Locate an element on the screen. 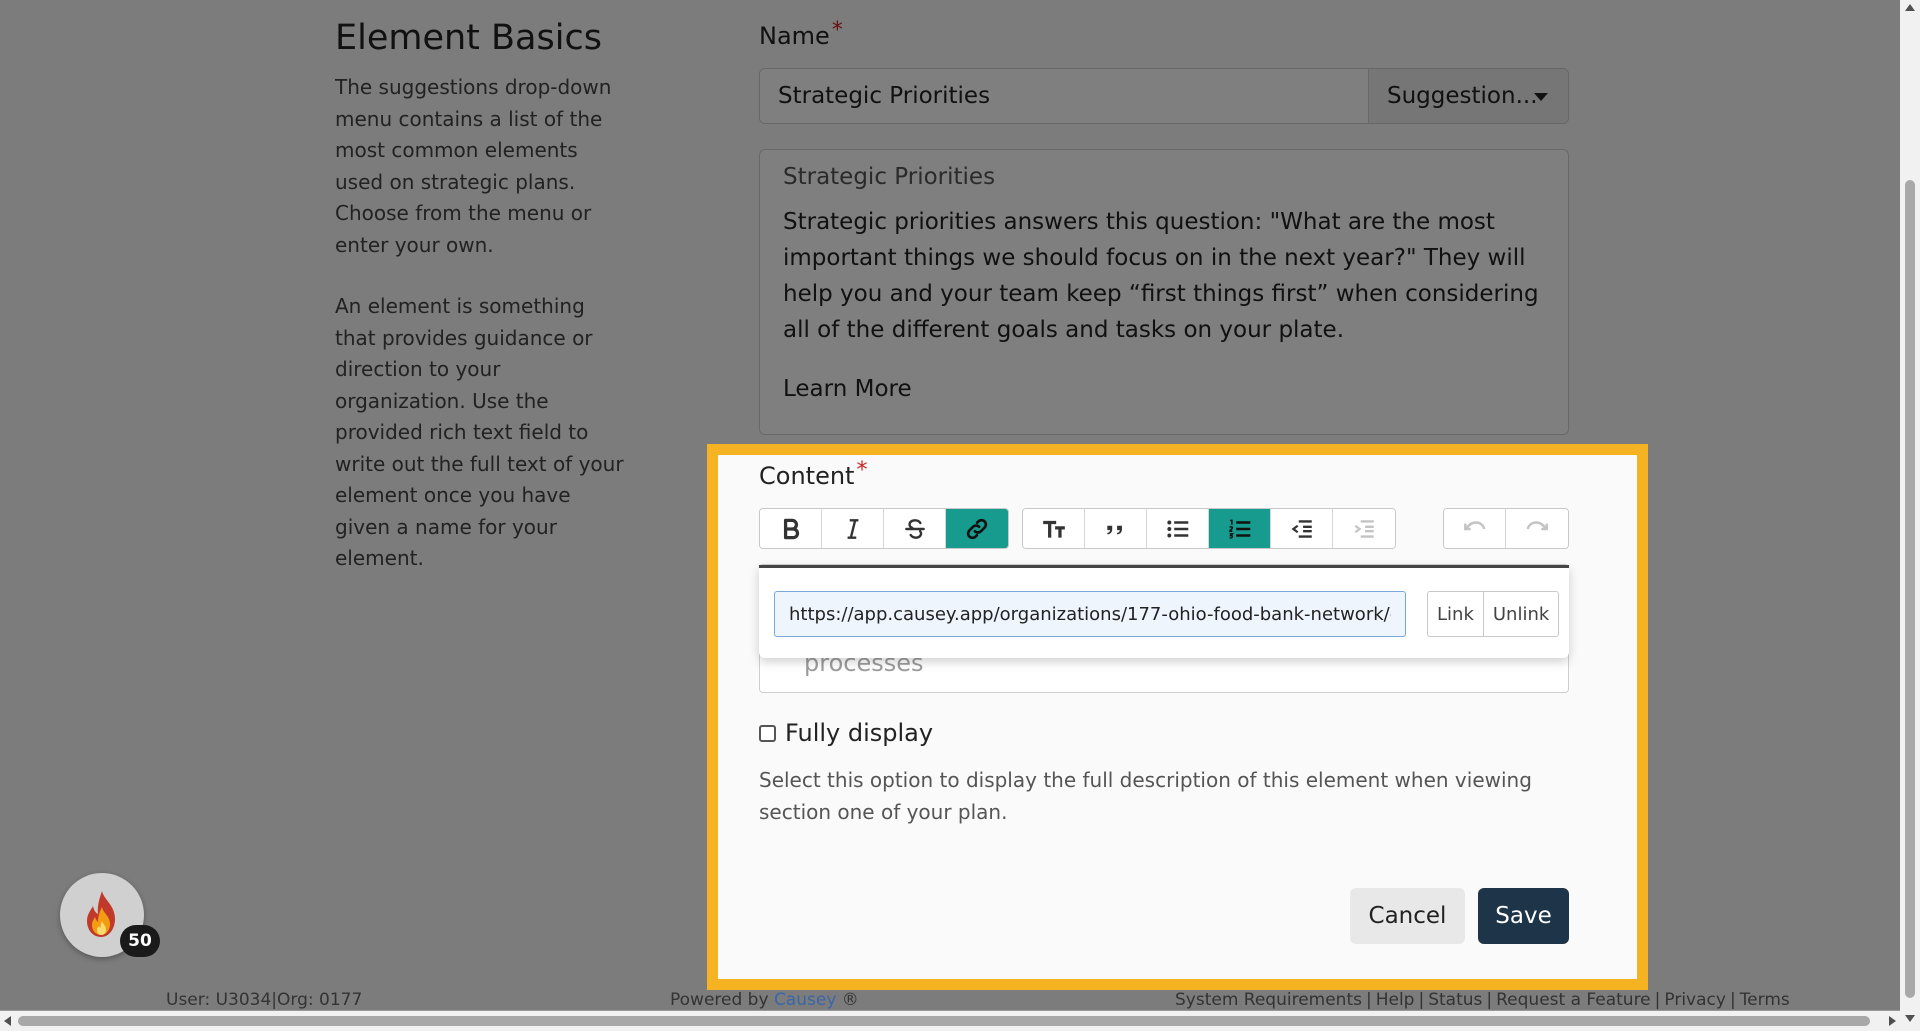 Image resolution: width=1920 pixels, height=1031 pixels. footer-powered-by: Powered by Causey ® is located at coordinates (764, 1000).